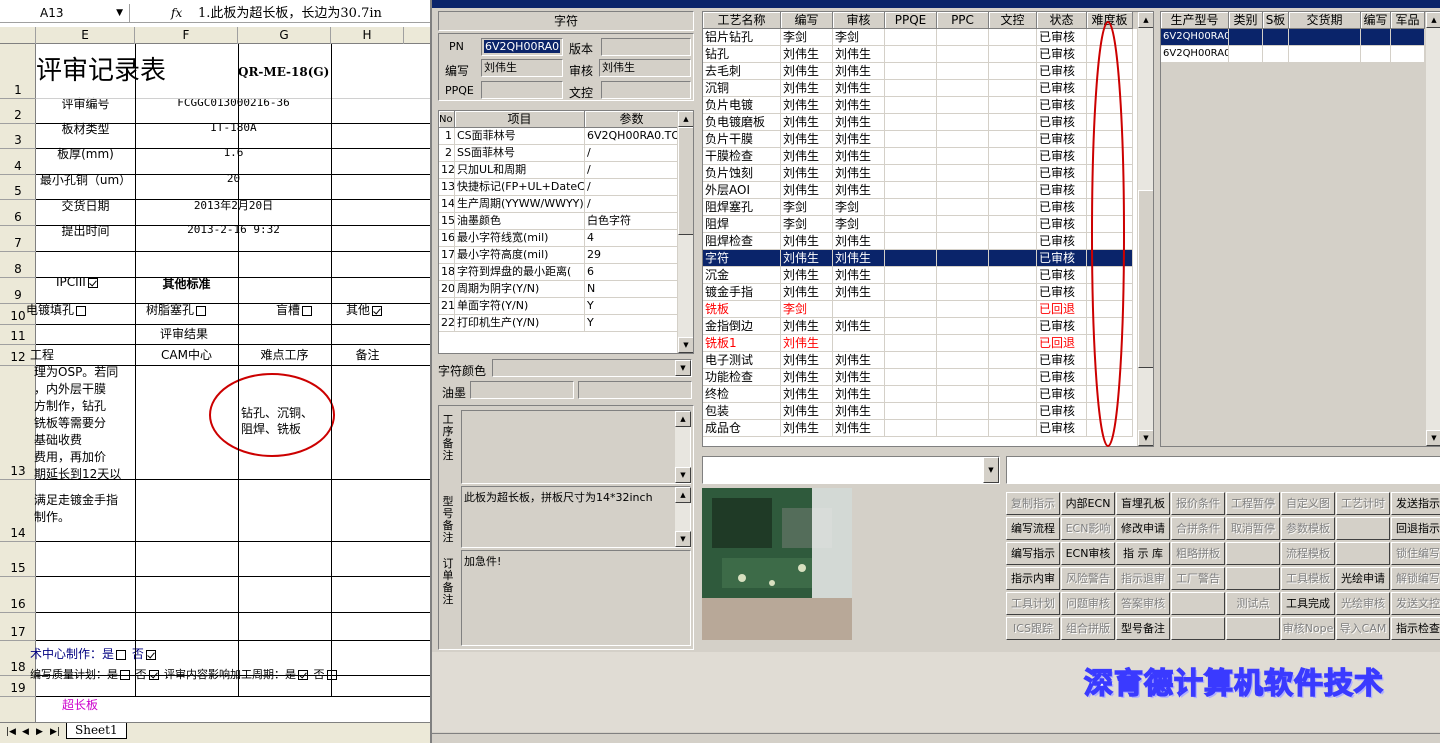 The height and width of the screenshot is (743, 1440). Describe the element at coordinates (1276, 20) in the screenshot. I see `col-s-board: S板` at that location.